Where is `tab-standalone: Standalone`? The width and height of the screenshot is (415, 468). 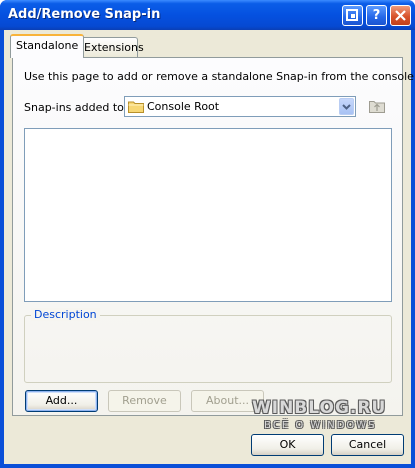 tab-standalone: Standalone is located at coordinates (47, 46).